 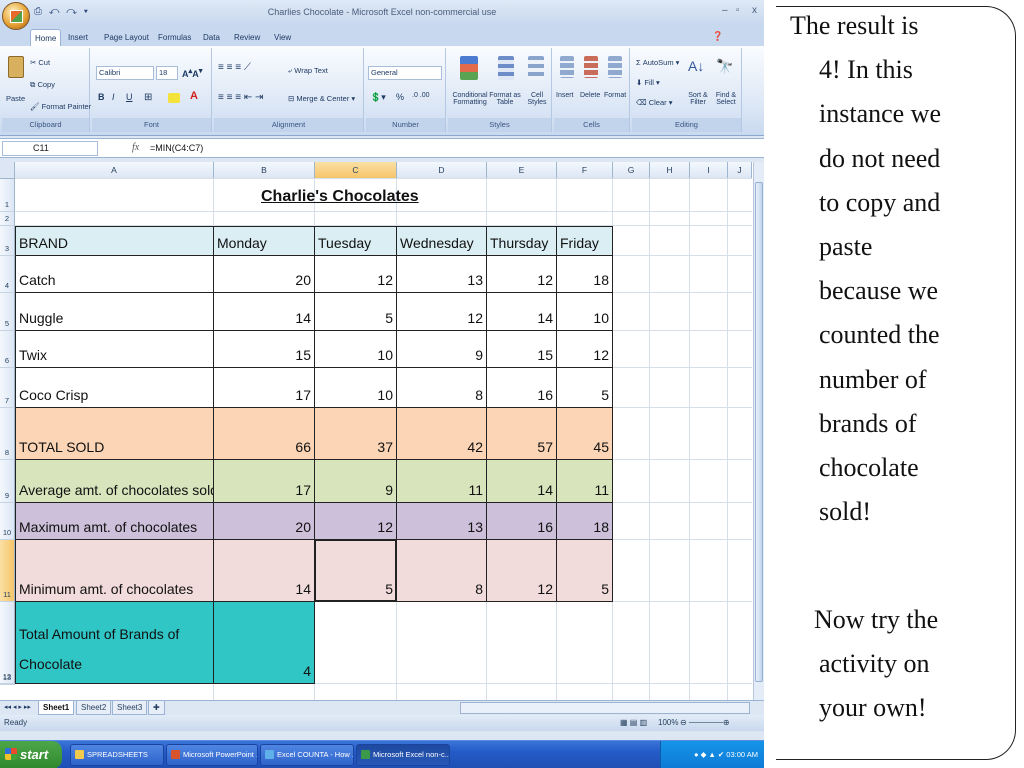 What do you see at coordinates (698, 99) in the screenshot?
I see `sort-filter-button: Sort & Filter` at bounding box center [698, 99].